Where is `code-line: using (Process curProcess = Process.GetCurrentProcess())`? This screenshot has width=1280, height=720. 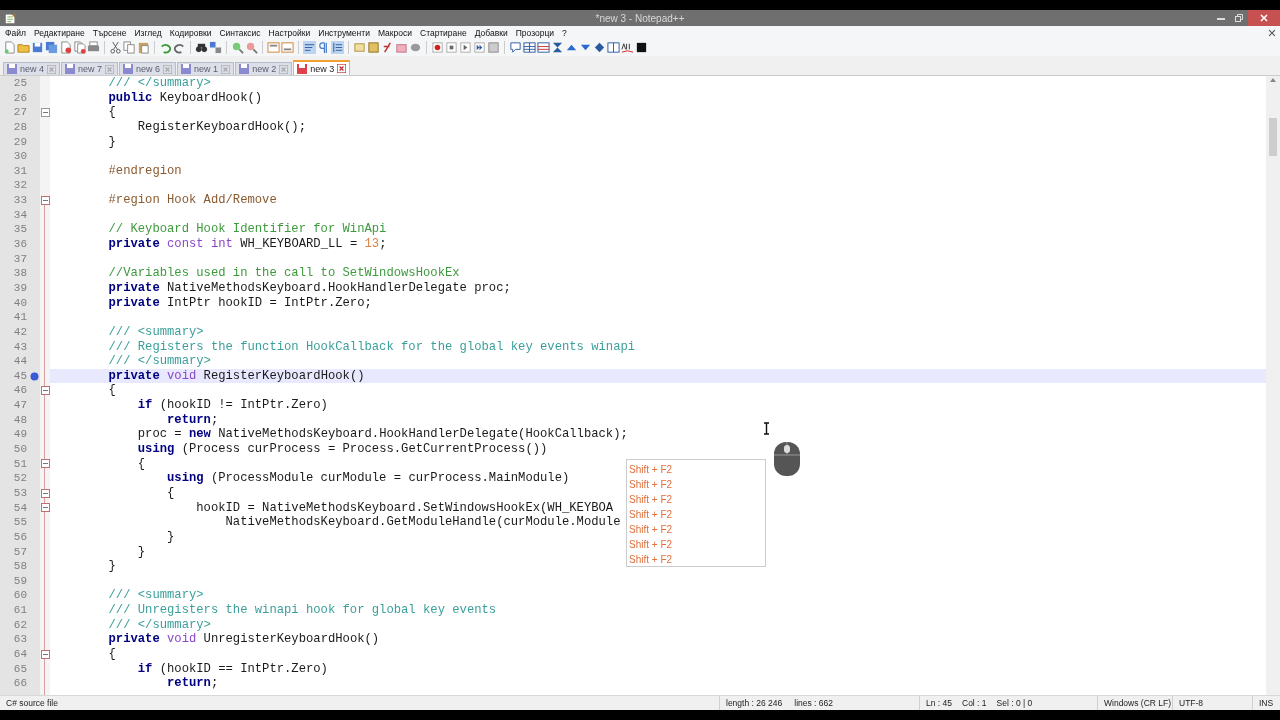
code-line: using (Process curProcess = Process.GetCurrentProcess()) is located at coordinates (342, 449).